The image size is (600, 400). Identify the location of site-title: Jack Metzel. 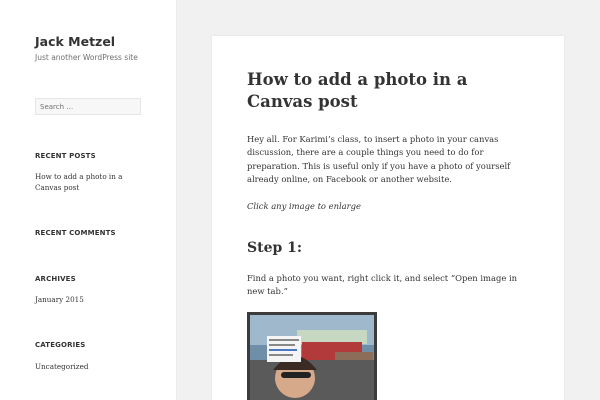
(75, 41).